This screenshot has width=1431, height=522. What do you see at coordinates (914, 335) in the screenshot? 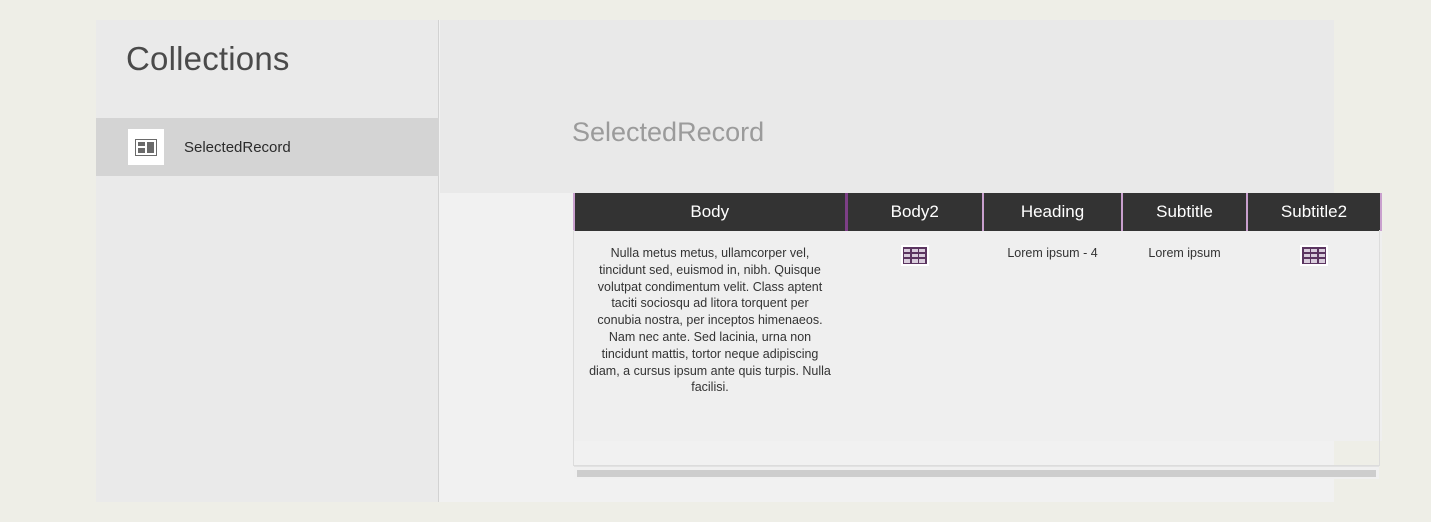
I see `cell-body2` at bounding box center [914, 335].